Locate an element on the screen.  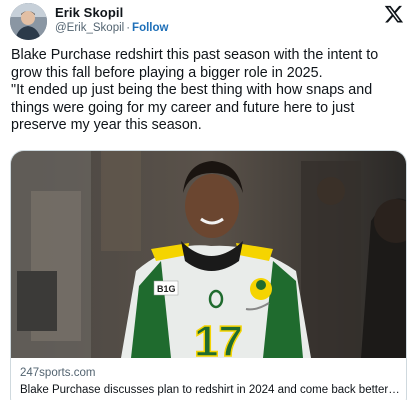
author-name: Erik Skopil is located at coordinates (89, 12).